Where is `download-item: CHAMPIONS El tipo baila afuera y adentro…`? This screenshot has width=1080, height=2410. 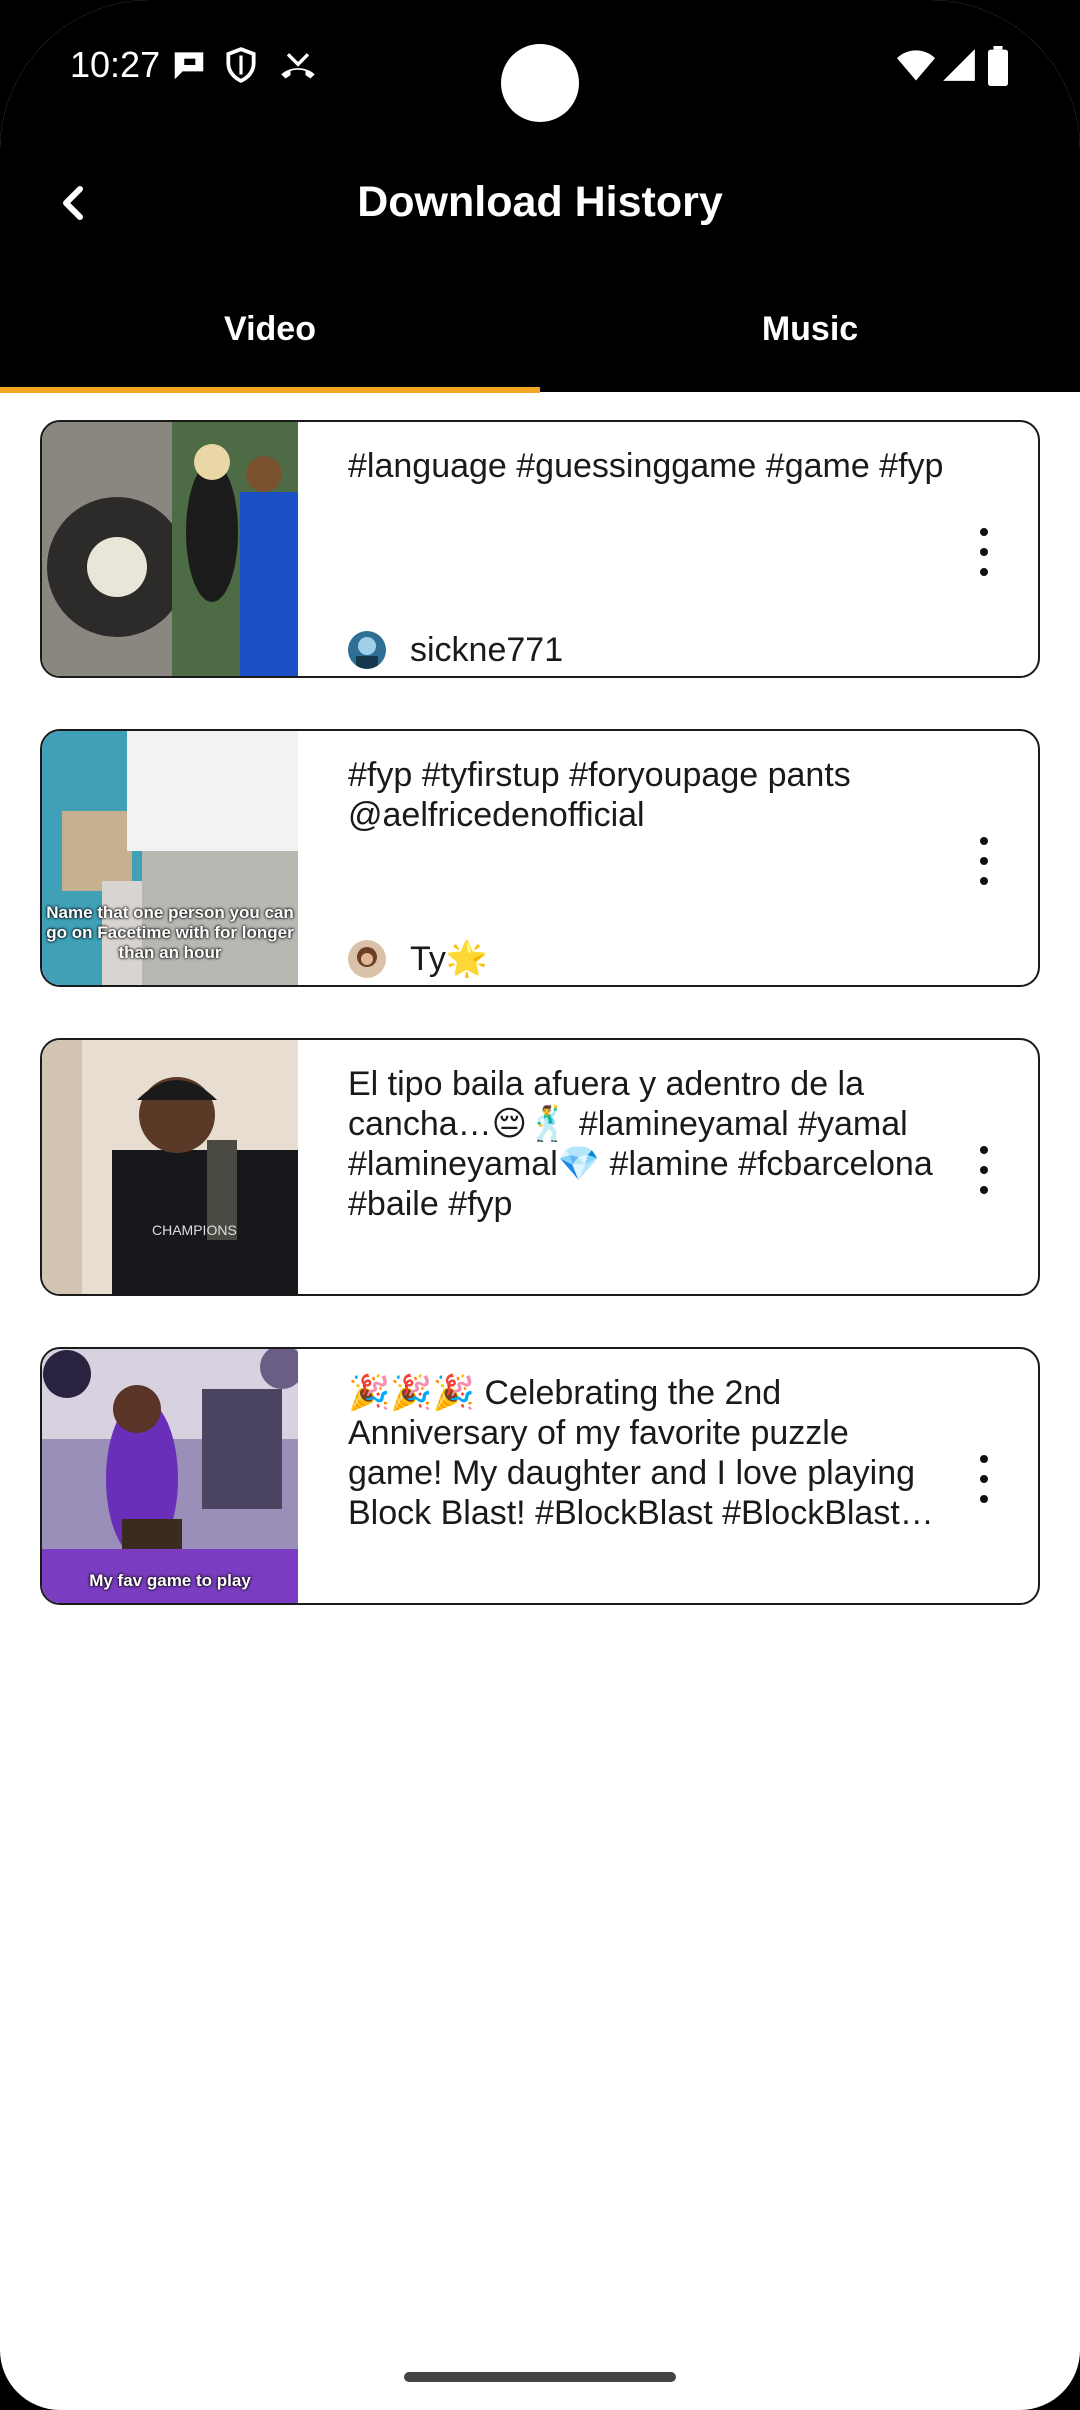
download-item: CHAMPIONS El tipo baila afuera y adentro… is located at coordinates (540, 1167).